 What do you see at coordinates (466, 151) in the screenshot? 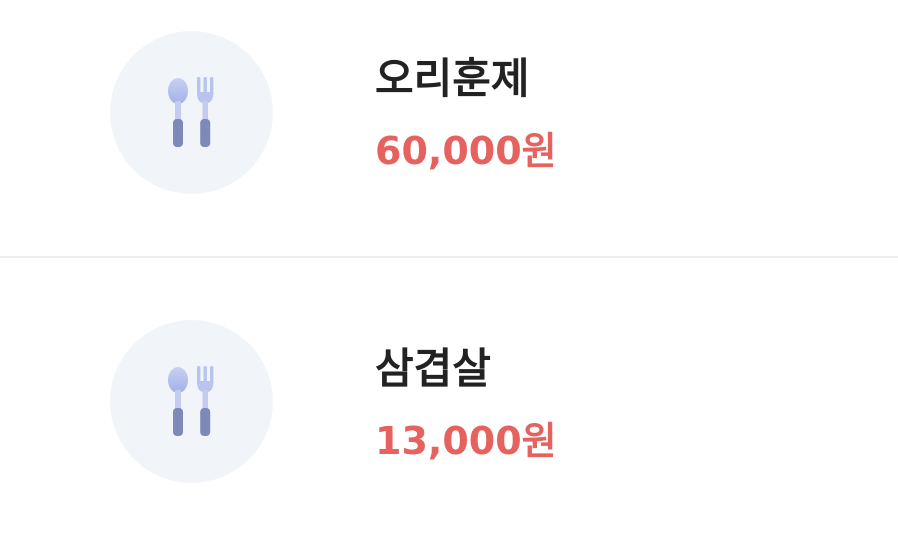
I see `menu-item-price: 60,000원` at bounding box center [466, 151].